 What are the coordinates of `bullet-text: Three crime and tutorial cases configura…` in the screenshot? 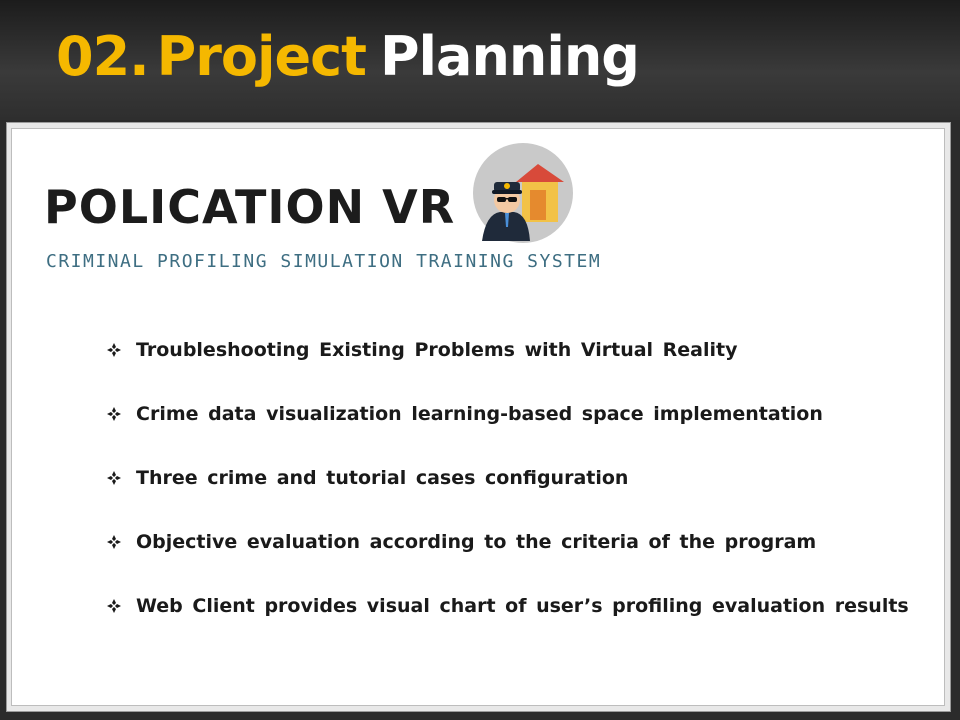 It's located at (382, 478).